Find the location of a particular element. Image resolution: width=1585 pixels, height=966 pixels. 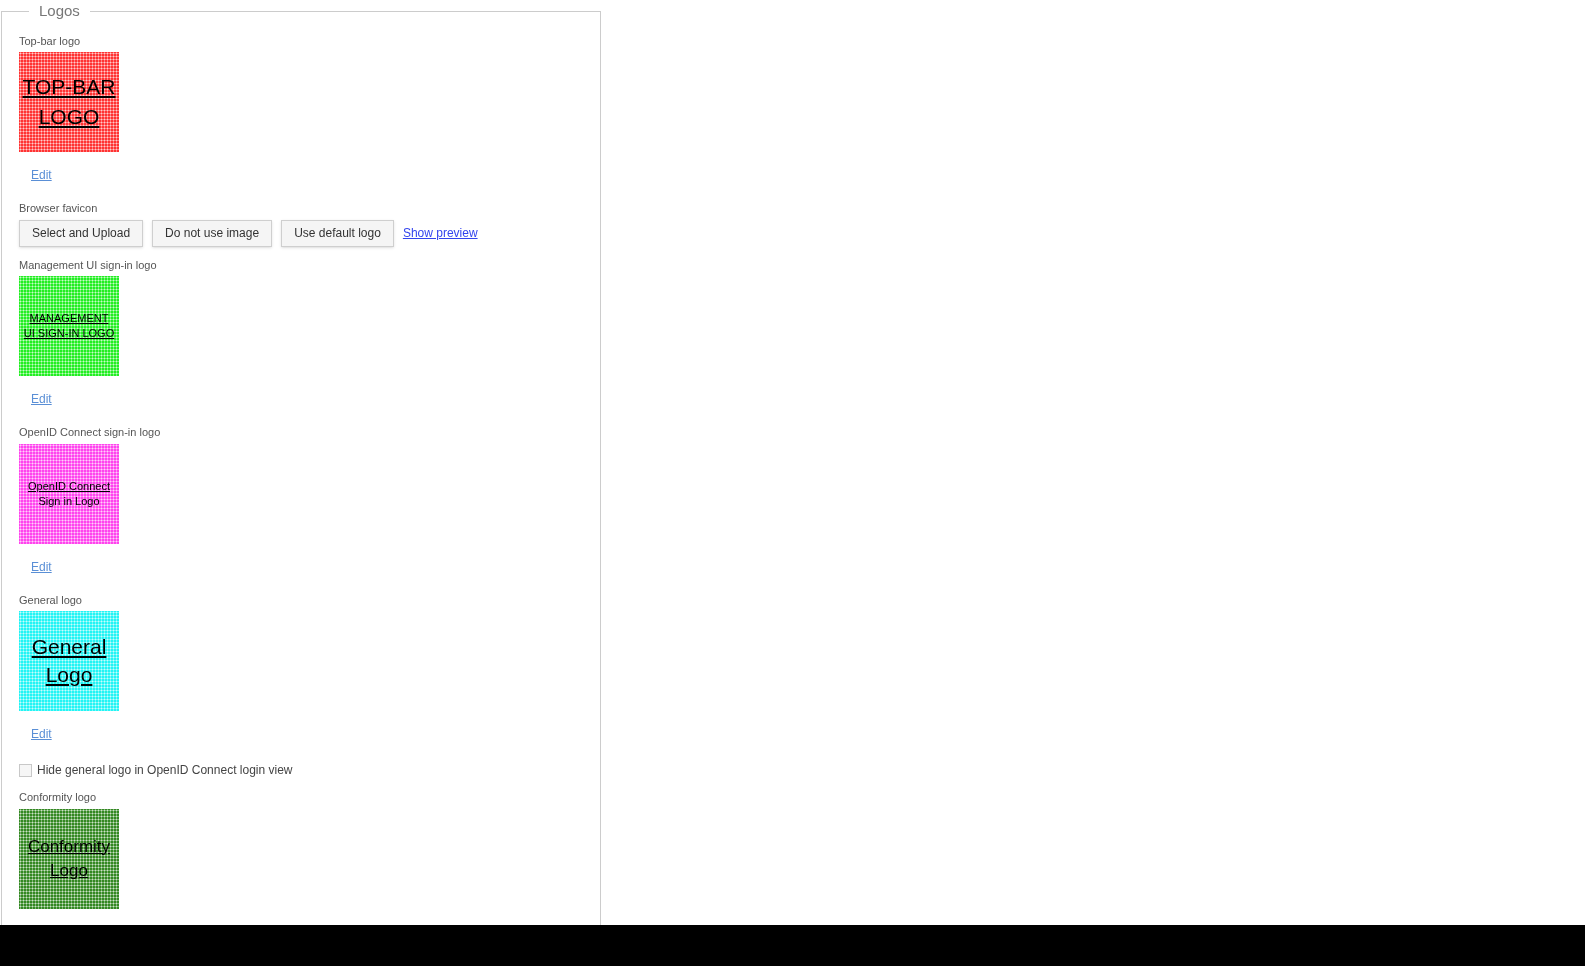

field-label: OpenID Connect sign-in logo is located at coordinates (90, 432).